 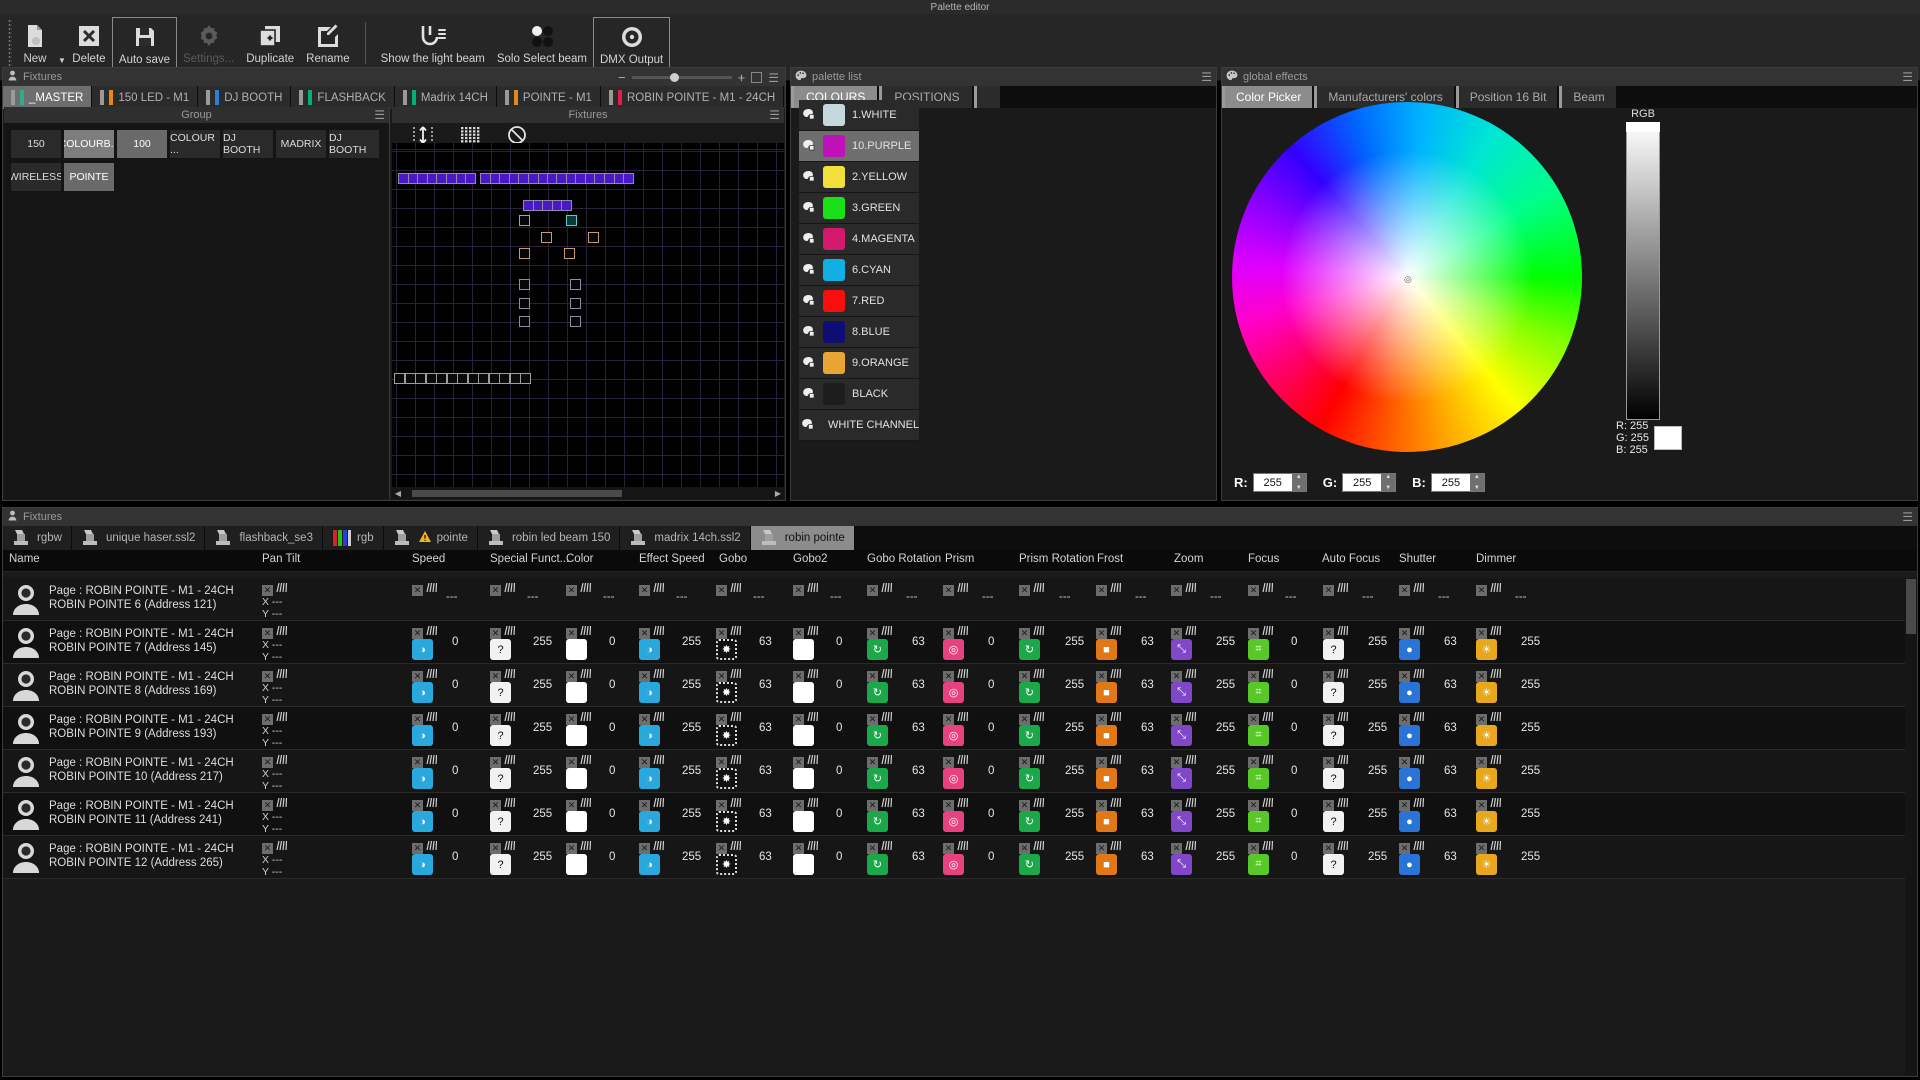 I want to click on control-icon-14: ☀, so click(x=1486, y=735).